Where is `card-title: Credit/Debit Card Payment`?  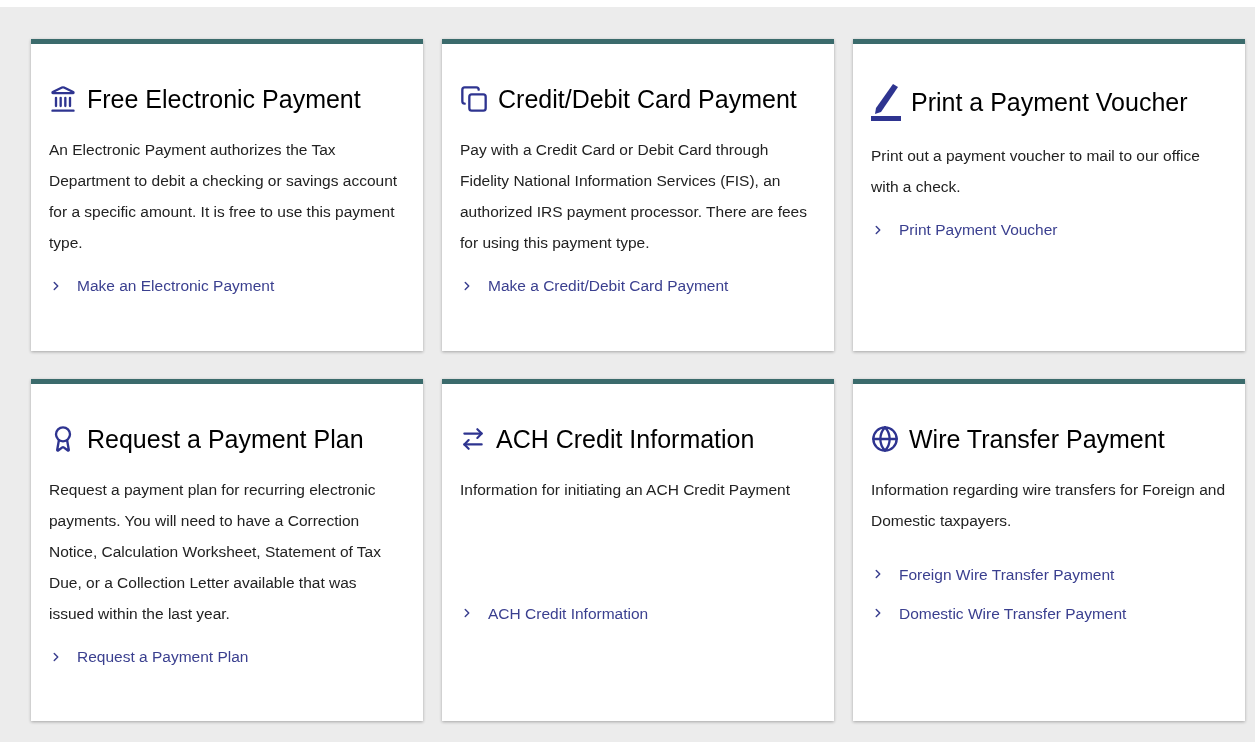
card-title: Credit/Debit Card Payment is located at coordinates (647, 99).